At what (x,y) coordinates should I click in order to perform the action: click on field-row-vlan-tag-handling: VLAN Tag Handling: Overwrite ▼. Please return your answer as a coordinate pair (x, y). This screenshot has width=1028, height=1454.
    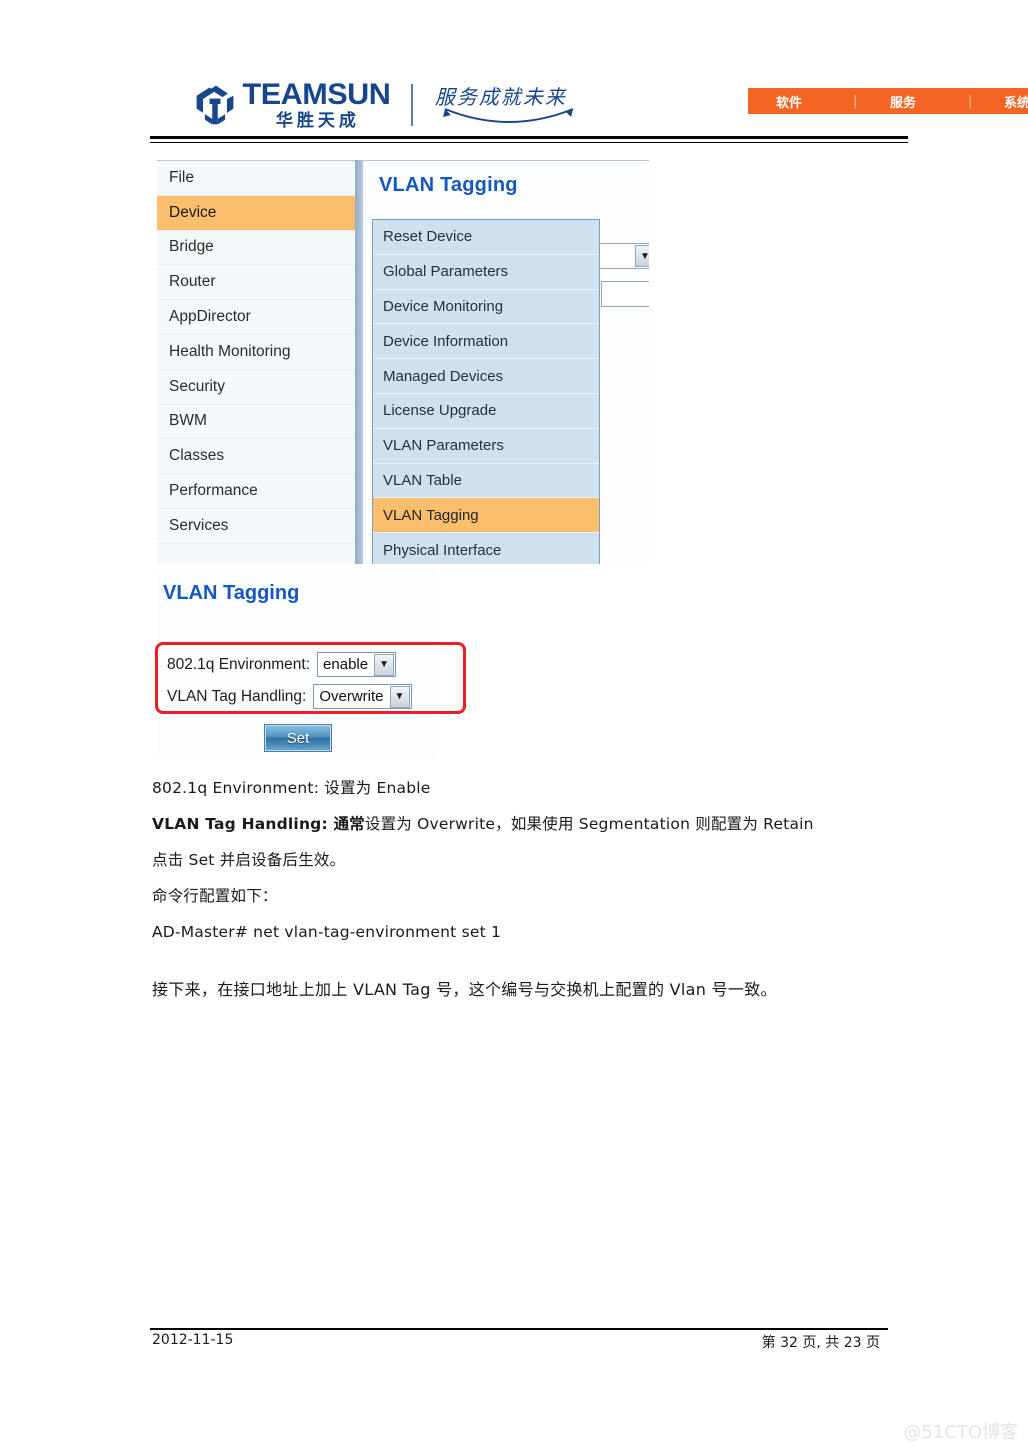
    Looking at the image, I should click on (289, 696).